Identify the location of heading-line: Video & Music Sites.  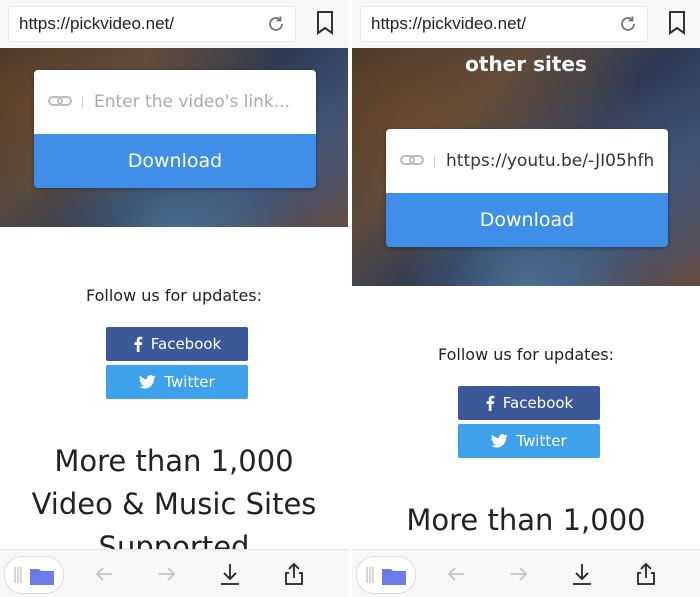
(174, 504).